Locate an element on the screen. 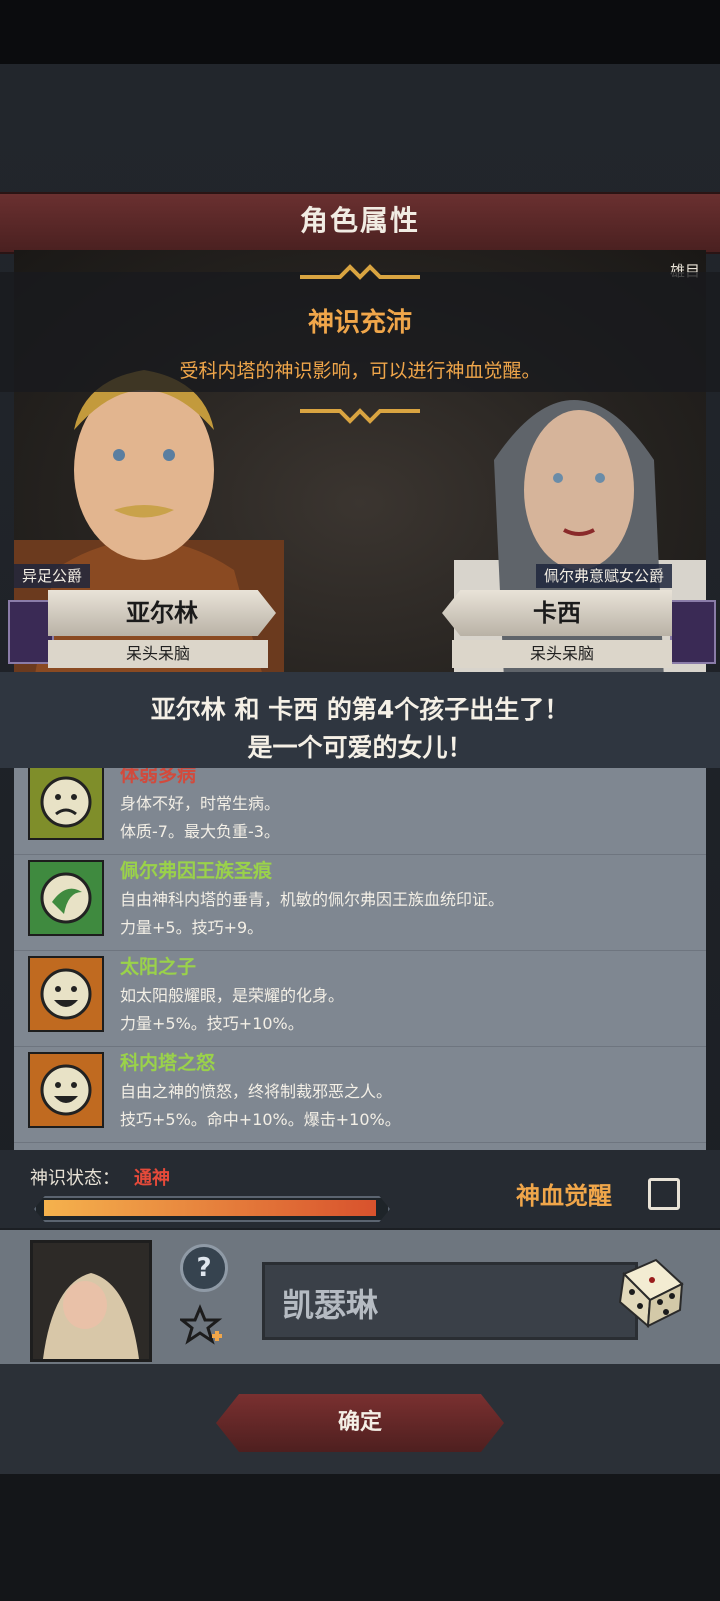  announcement-line-1: 亚尔林 和 卡西 的第4个孩子出生了！ is located at coordinates (360, 709).